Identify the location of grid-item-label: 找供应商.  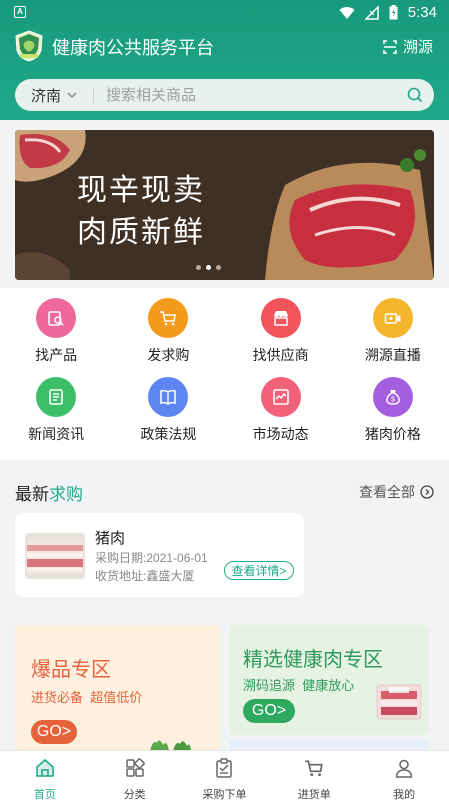
(280, 355).